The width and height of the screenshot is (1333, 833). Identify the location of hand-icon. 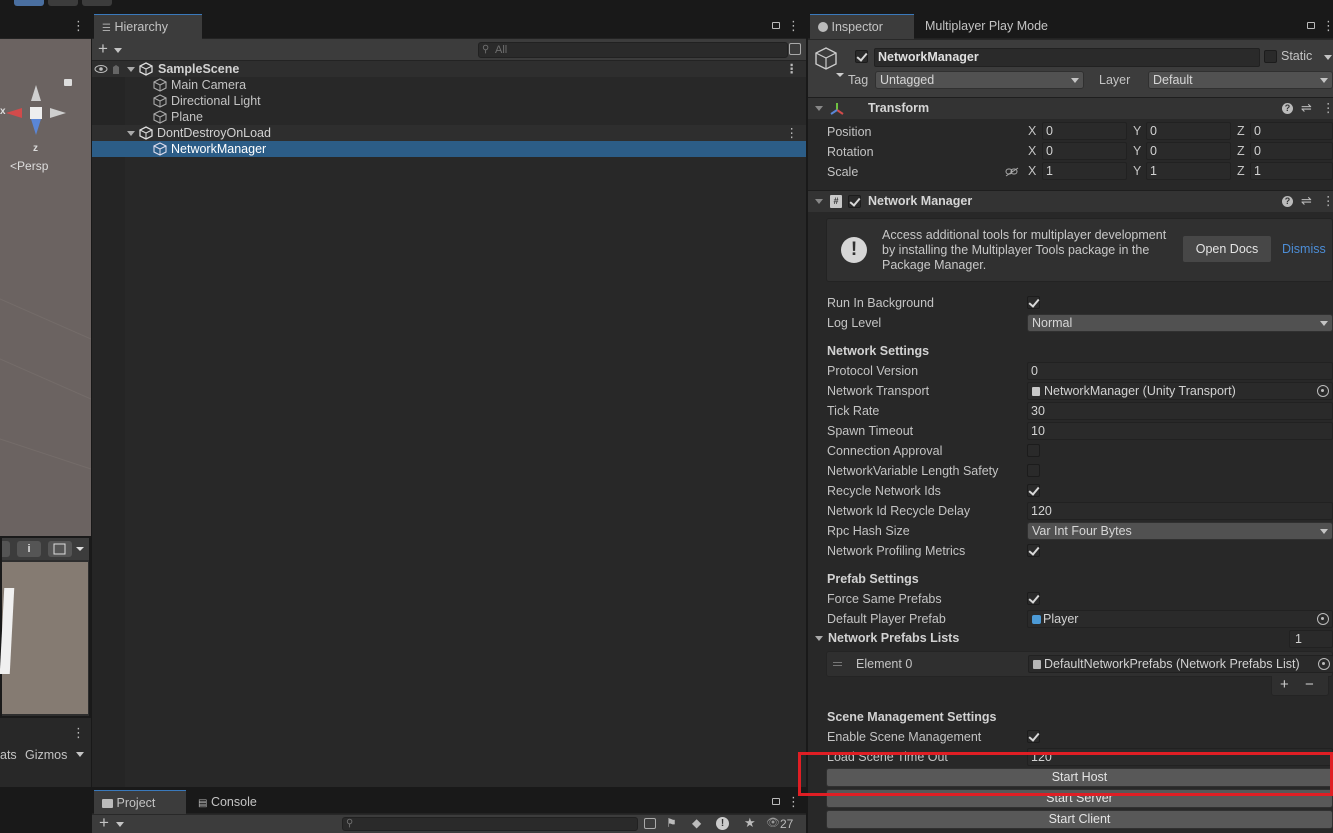
(116, 69).